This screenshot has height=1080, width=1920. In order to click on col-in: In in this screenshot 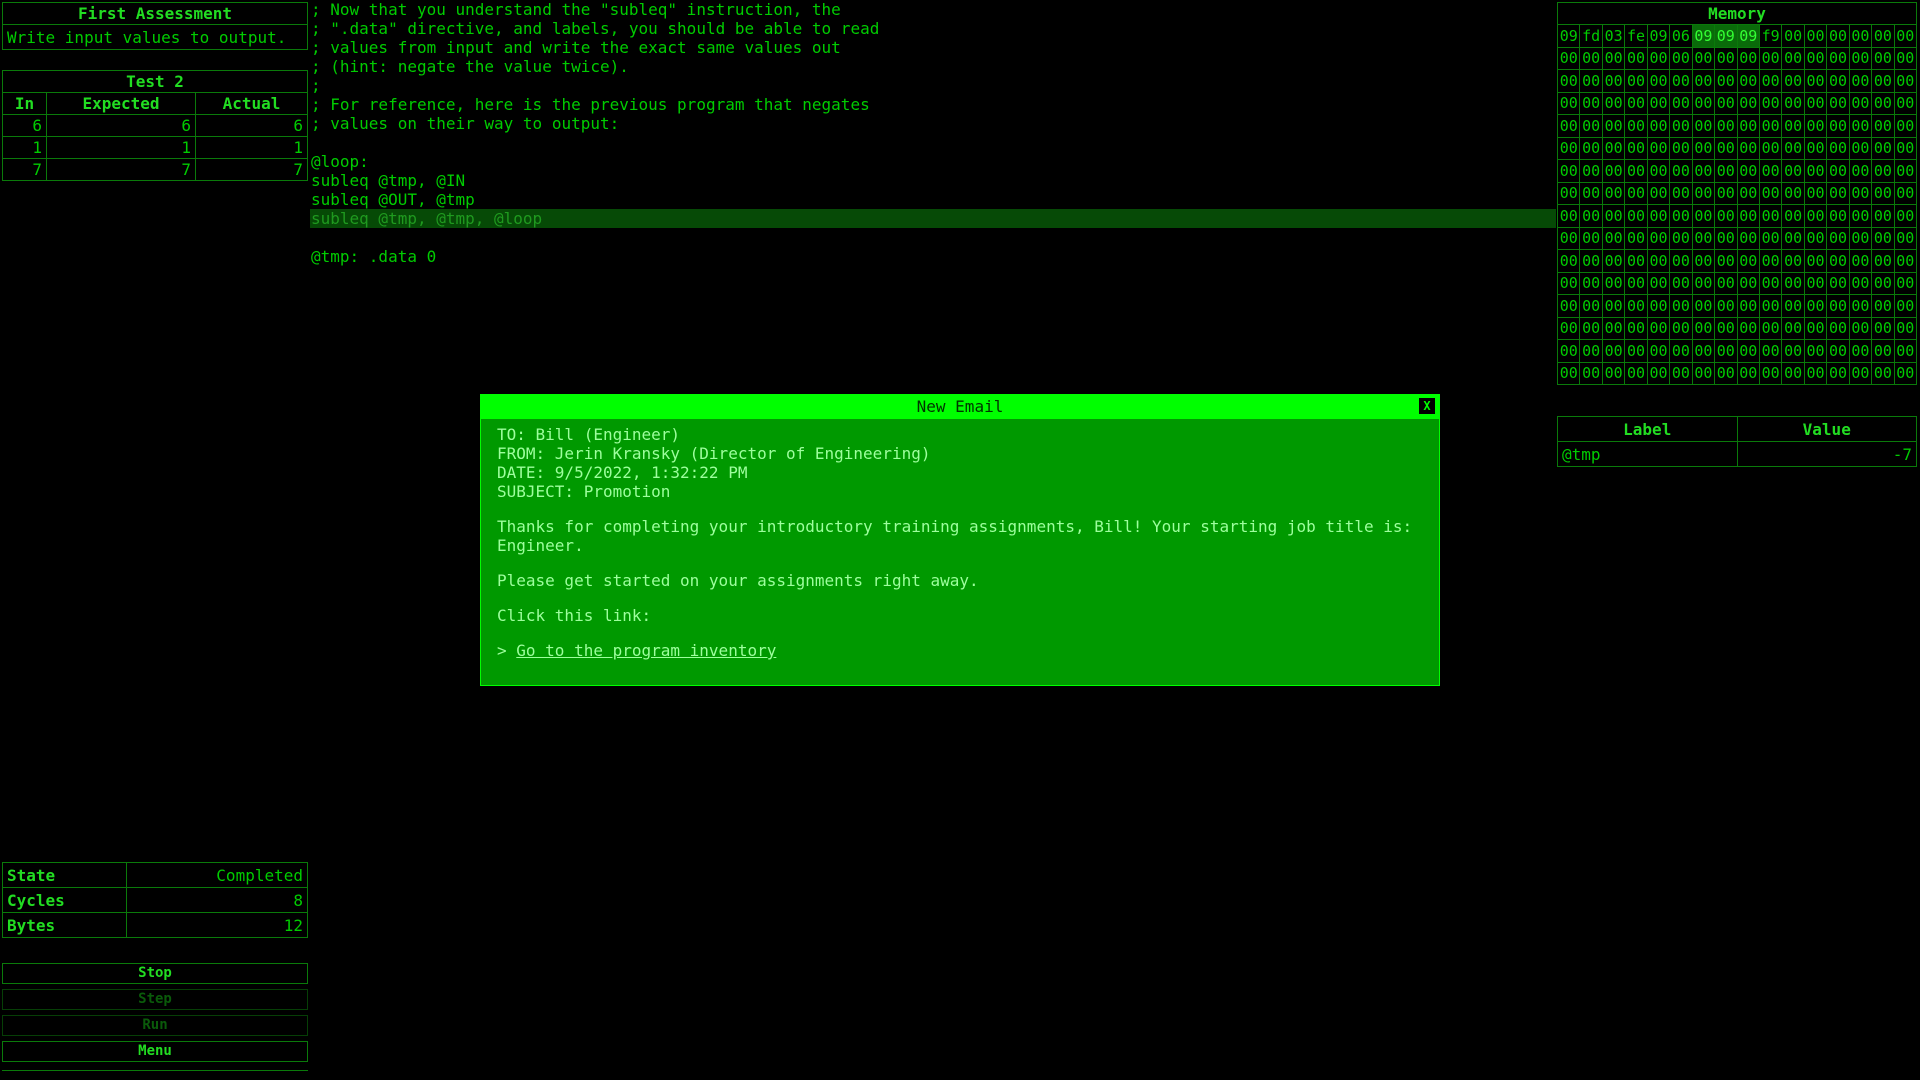, I will do `click(24, 103)`.